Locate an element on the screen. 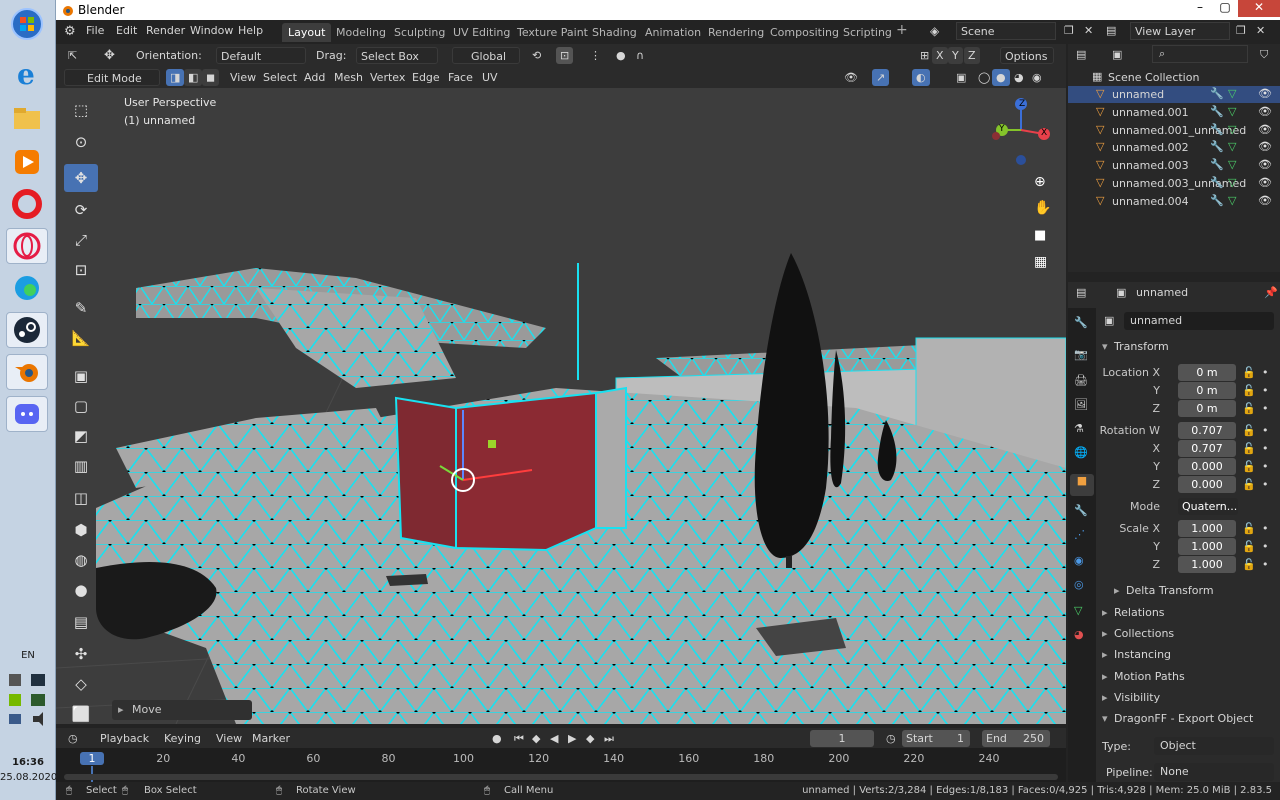 This screenshot has height=800, width=1280. face-select-icon: ◼ is located at coordinates (211, 77).